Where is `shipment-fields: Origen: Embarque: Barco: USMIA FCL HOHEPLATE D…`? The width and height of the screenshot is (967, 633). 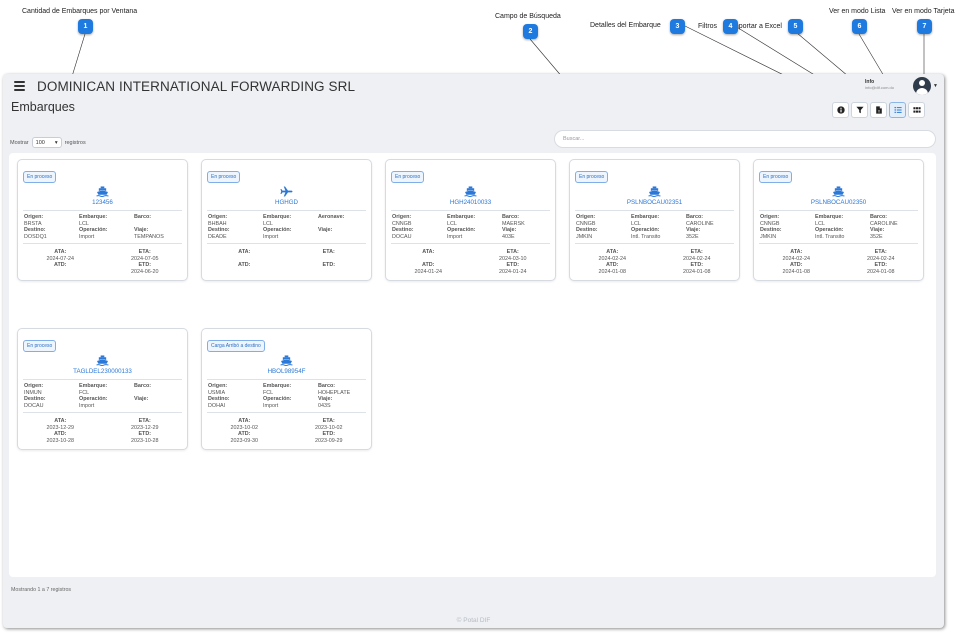 shipment-fields: Origen: Embarque: Barco: USMIA FCL HOHEPLATE D… is located at coordinates (286, 394).